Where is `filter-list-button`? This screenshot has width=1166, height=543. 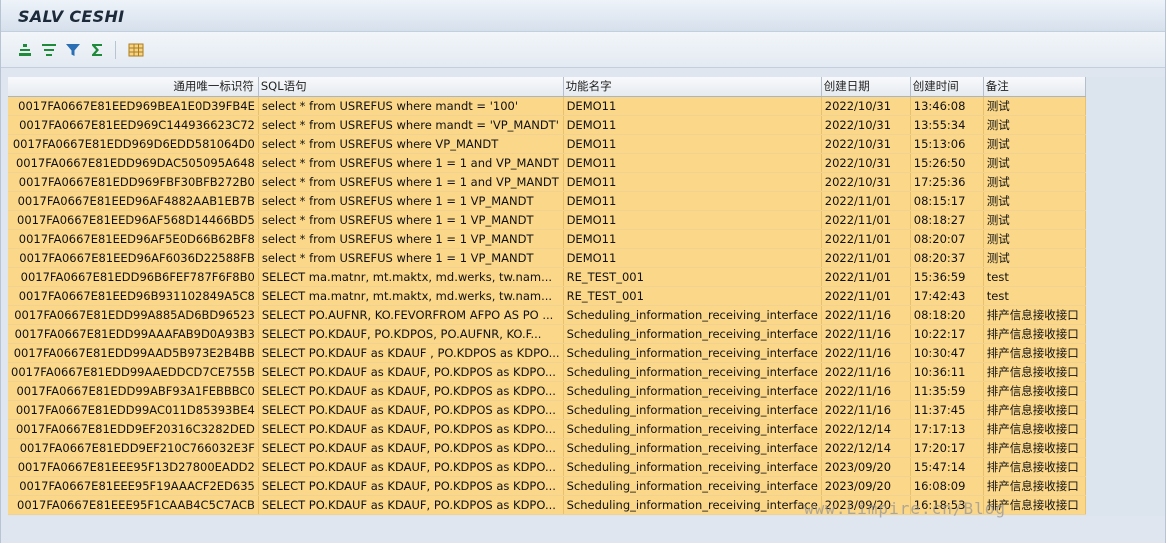 filter-list-button is located at coordinates (48, 50).